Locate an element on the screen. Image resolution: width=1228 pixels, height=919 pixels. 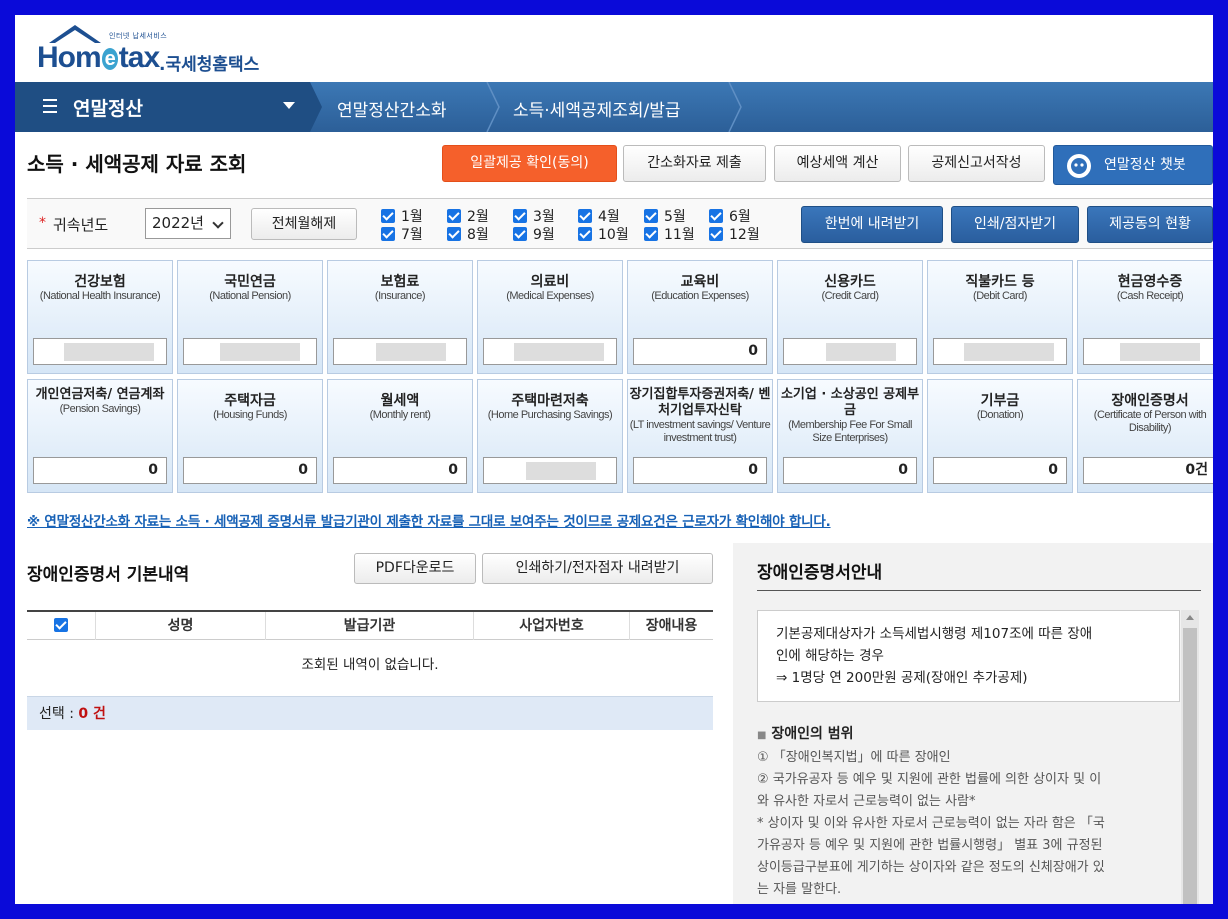
caret-down-icon is located at coordinates (289, 105).